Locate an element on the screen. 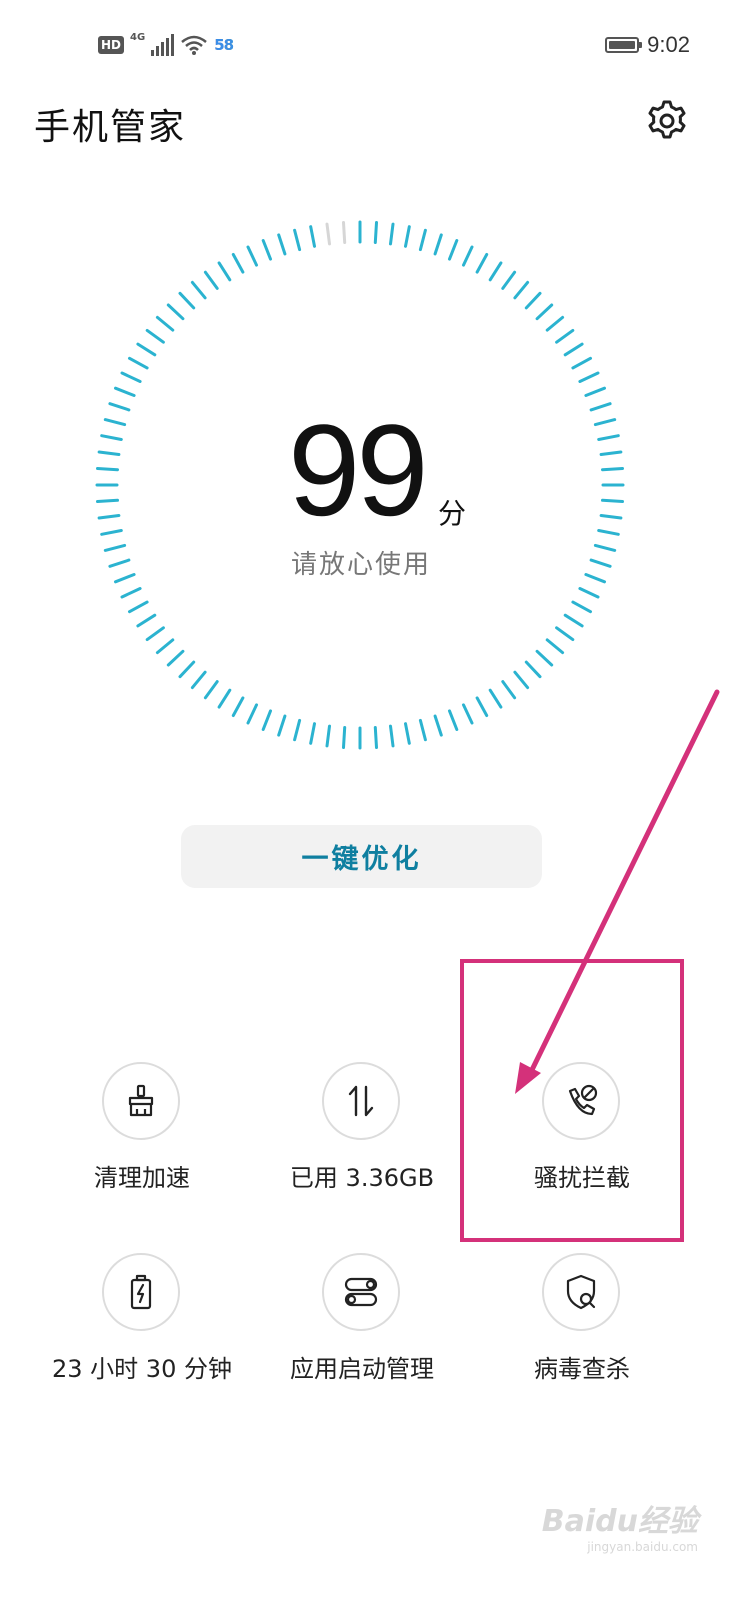 Image resolution: width=738 pixels, height=1600 pixels. tool-app-launch: 应用启动管理 is located at coordinates (362, 1333).